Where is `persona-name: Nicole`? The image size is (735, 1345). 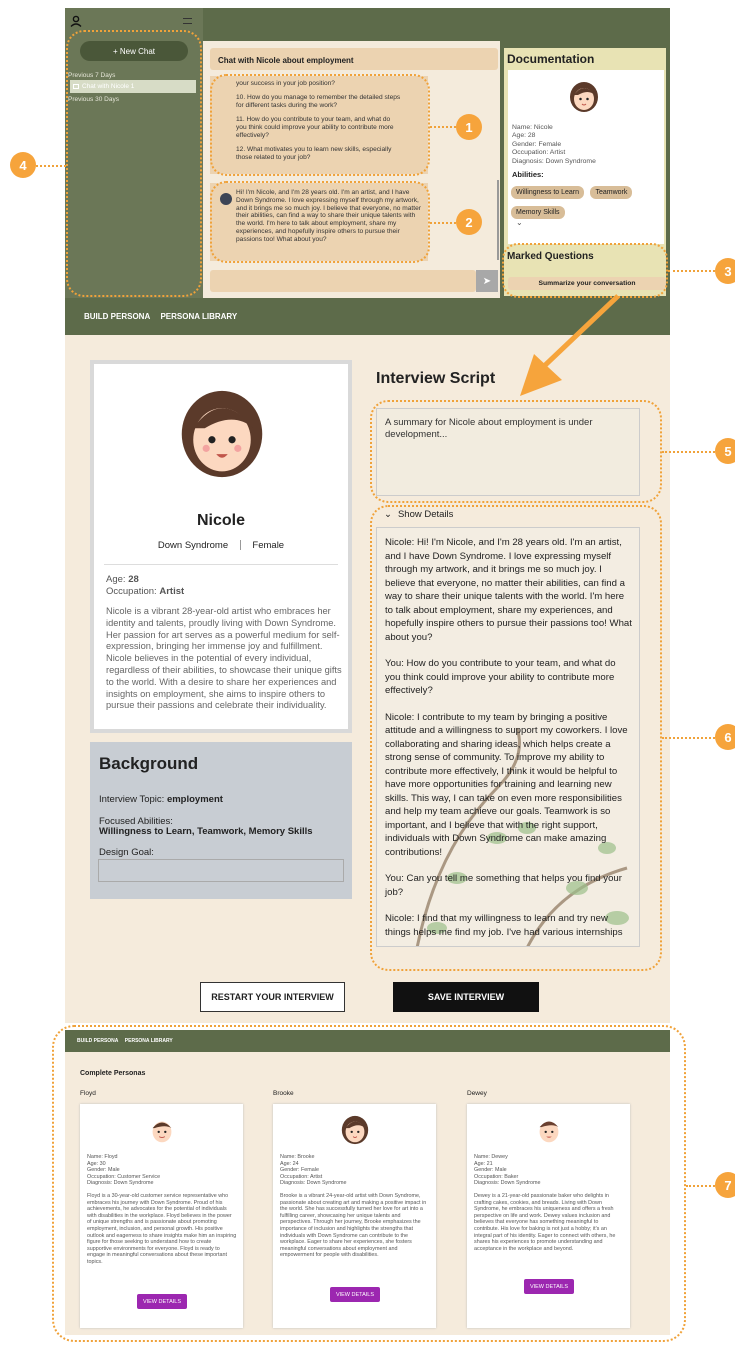 persona-name: Nicole is located at coordinates (220, 520).